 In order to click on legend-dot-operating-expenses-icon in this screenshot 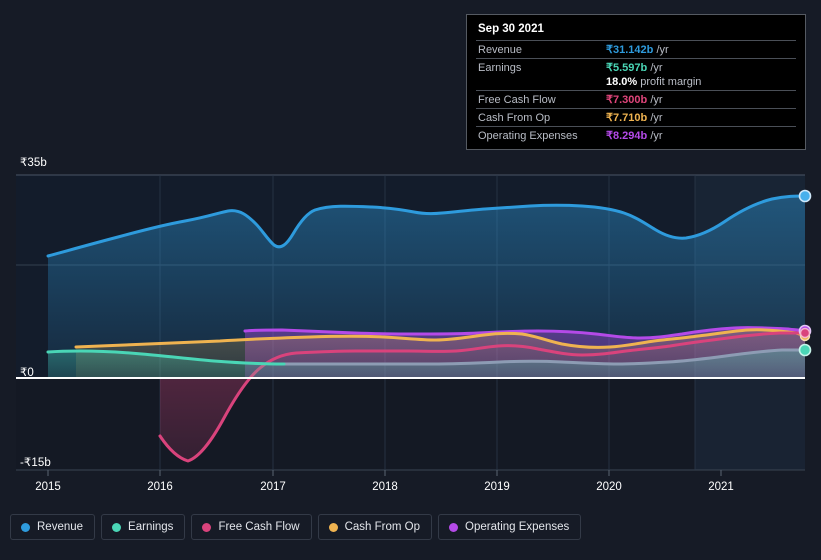, I will do `click(454, 527)`.